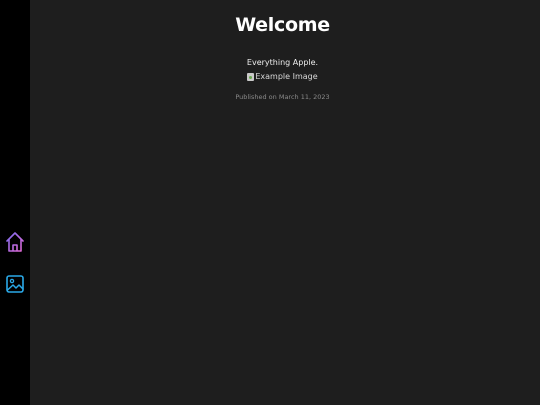  I want to click on broken-image-placeholder: Example Image, so click(282, 76).